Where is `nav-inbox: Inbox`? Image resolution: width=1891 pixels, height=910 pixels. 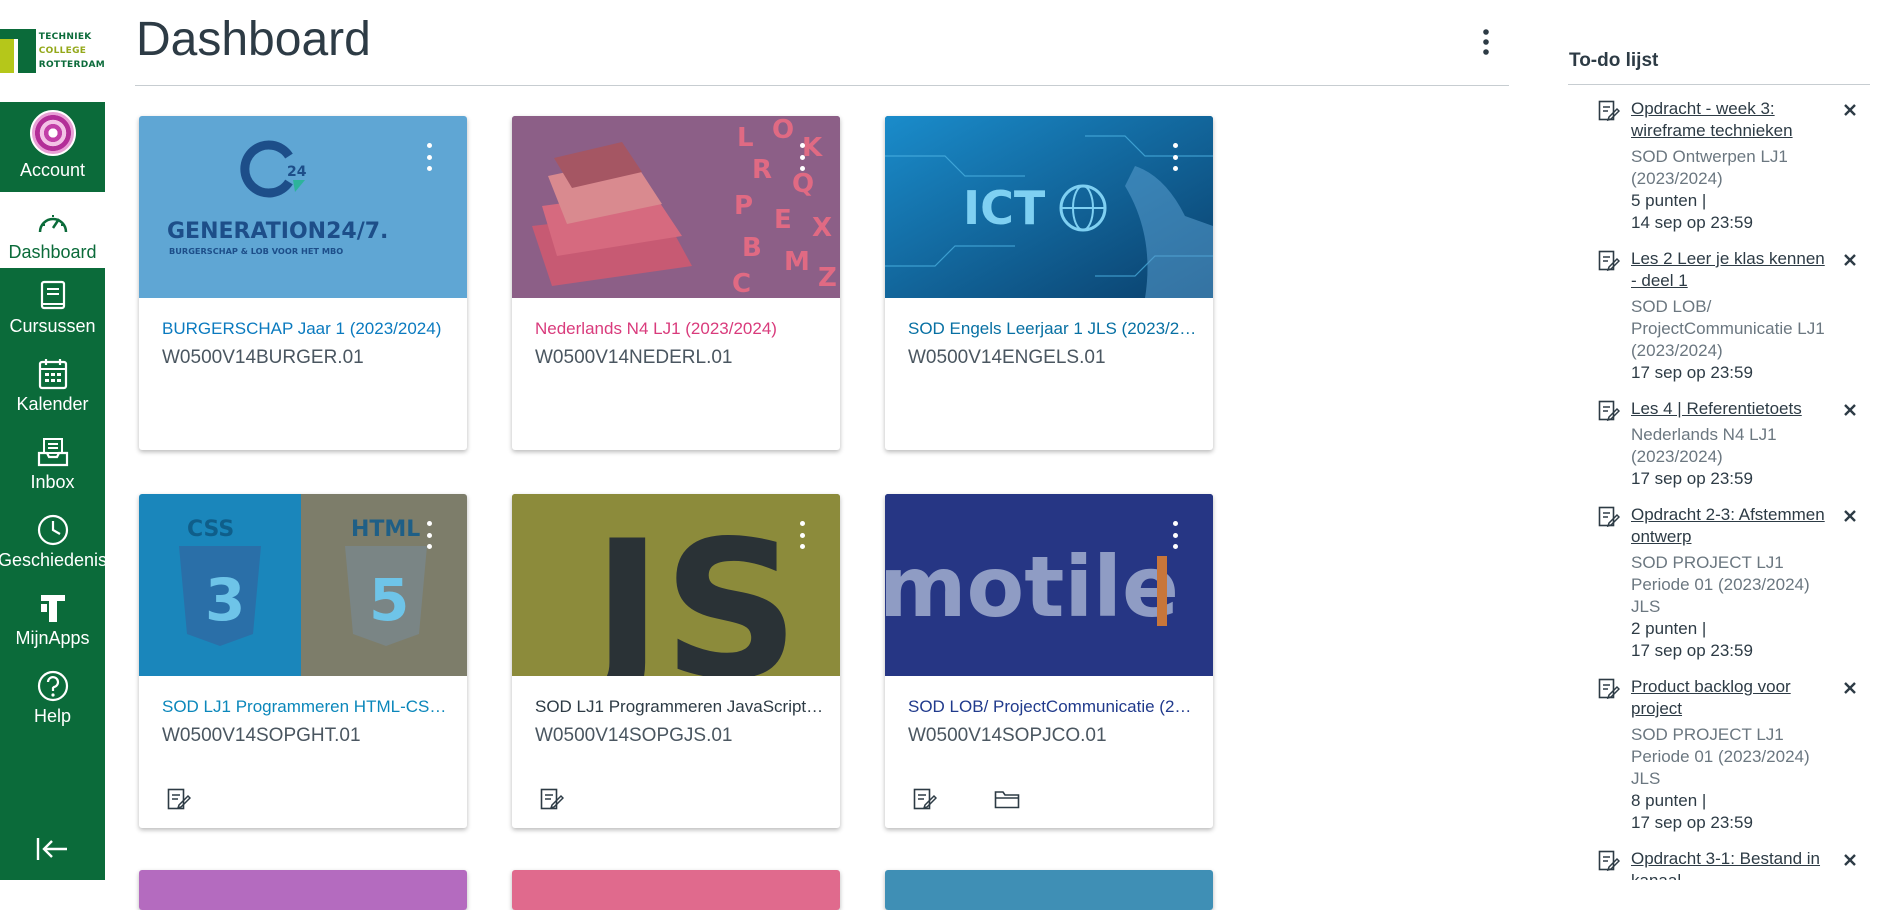
nav-inbox: Inbox is located at coordinates (52, 463).